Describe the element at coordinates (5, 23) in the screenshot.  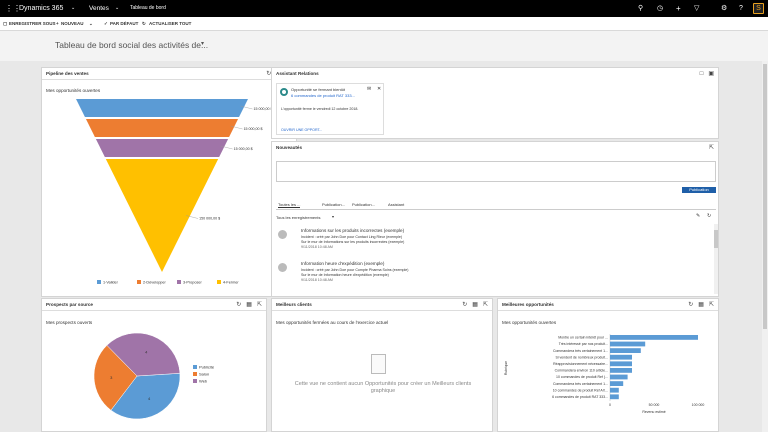
I see `save-as-icon: ▢` at that location.